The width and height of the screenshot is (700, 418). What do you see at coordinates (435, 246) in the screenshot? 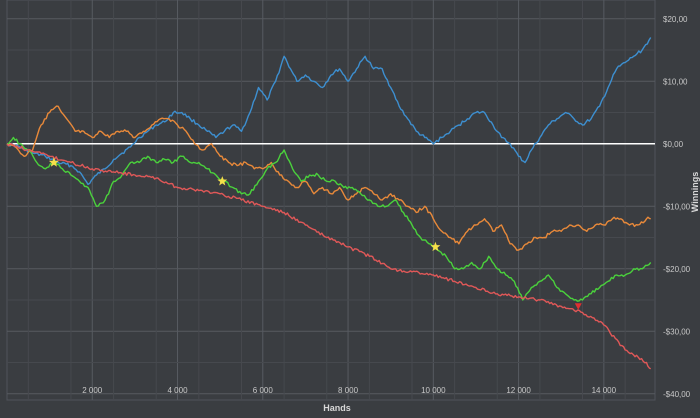
I see `star-marker` at bounding box center [435, 246].